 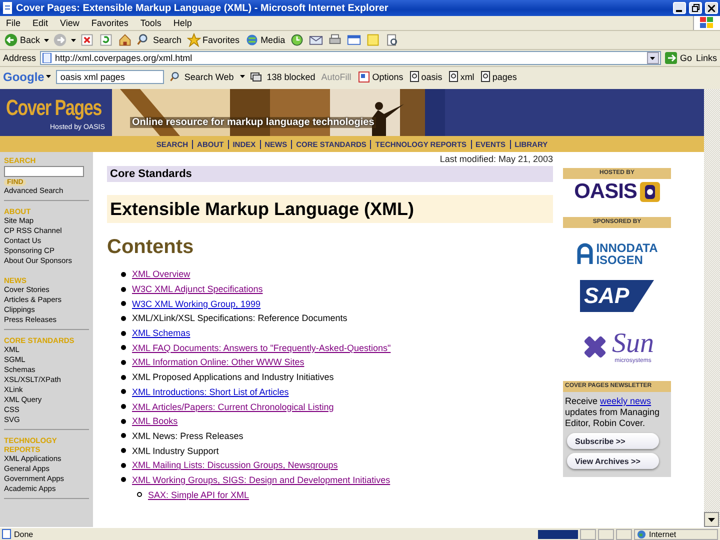 I want to click on restore-icon, so click(x=696, y=8).